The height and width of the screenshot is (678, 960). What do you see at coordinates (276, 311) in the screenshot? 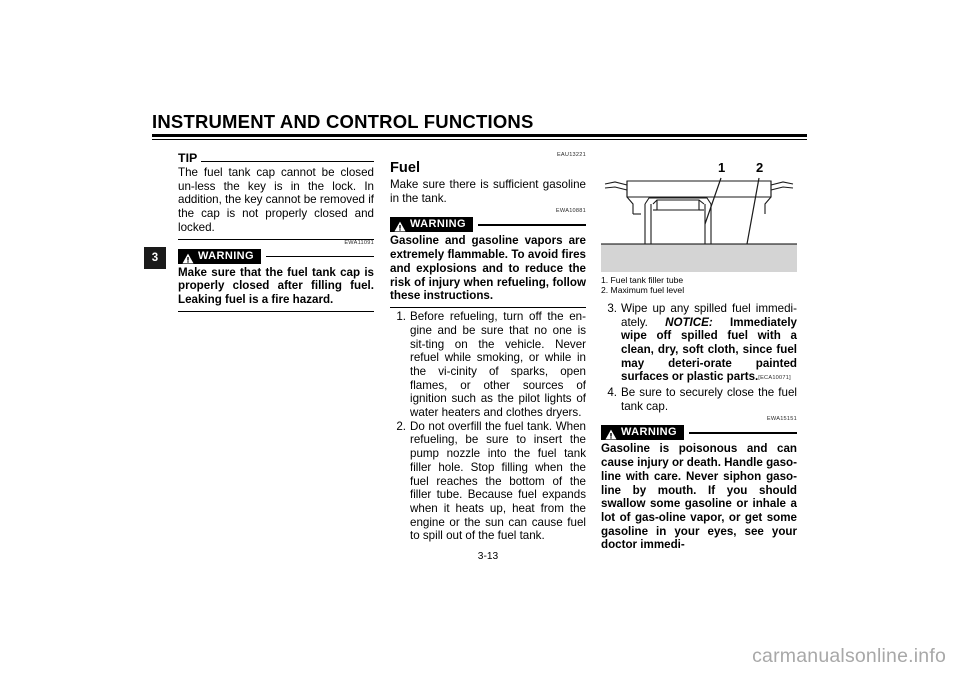
I see `warning-bottom-rule-left` at bounding box center [276, 311].